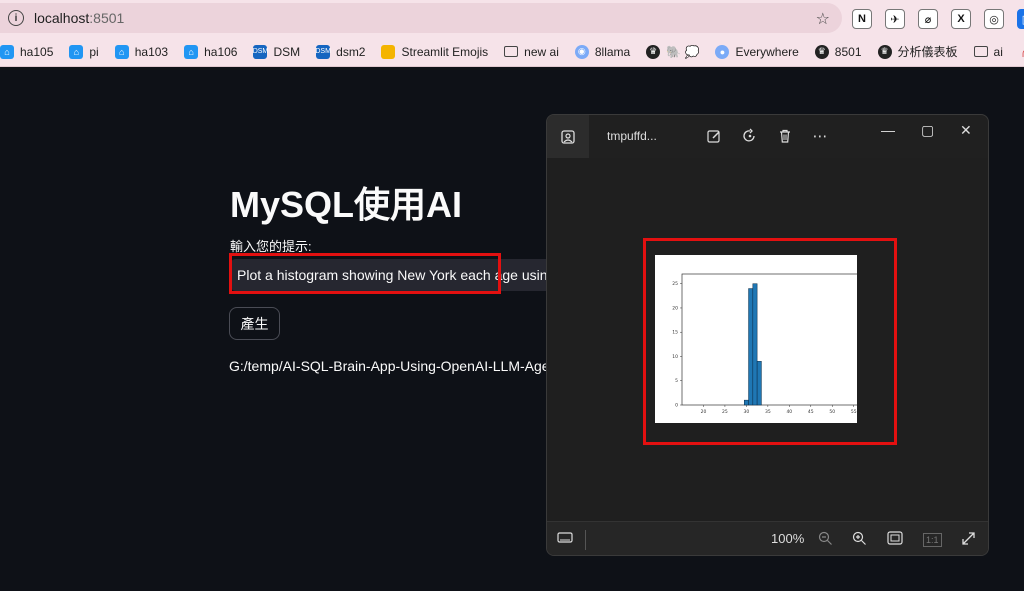 Image resolution: width=1024 pixels, height=591 pixels. I want to click on excel-extension-icon: X, so click(961, 19).